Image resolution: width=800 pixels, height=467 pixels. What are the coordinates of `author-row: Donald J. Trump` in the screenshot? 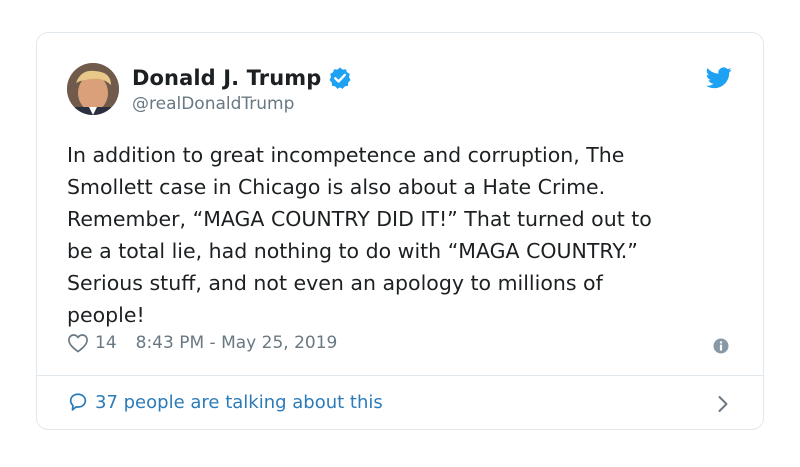 It's located at (242, 78).